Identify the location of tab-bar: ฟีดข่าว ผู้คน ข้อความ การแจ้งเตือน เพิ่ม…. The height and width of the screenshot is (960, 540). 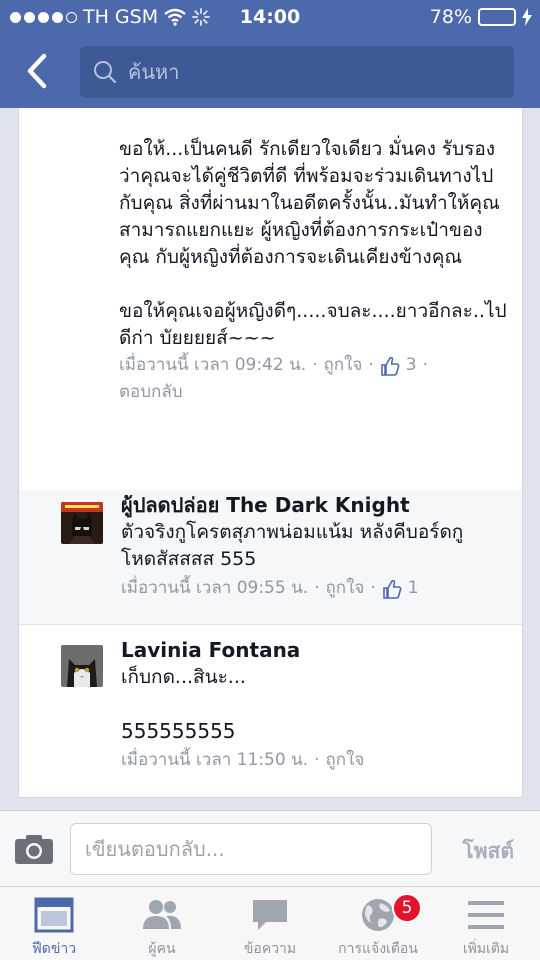
(270, 923).